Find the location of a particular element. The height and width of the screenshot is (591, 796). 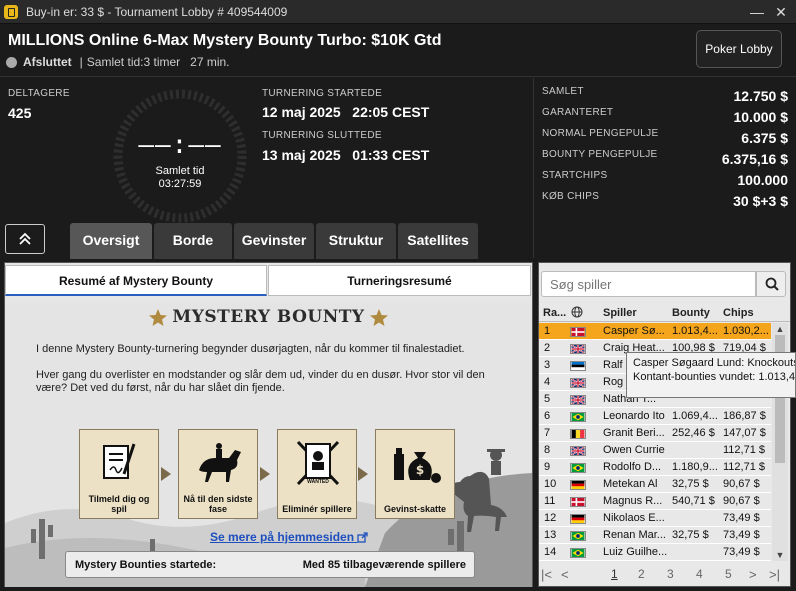

summary-row-normal-pool: NORMAL PENGEPULJE 6.375 $ is located at coordinates (665, 136).